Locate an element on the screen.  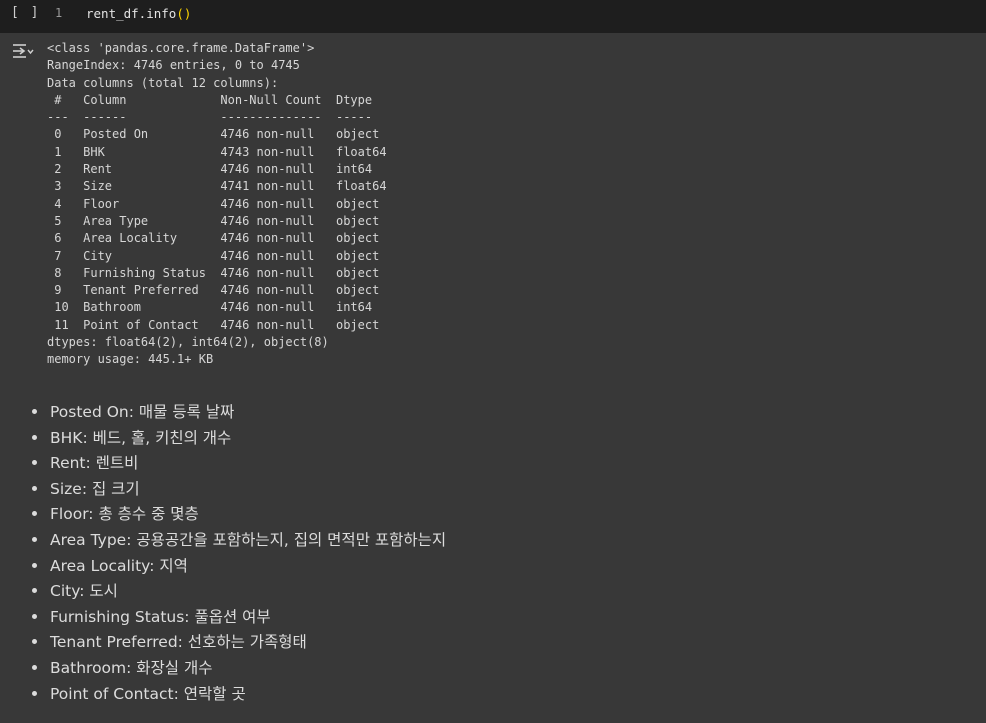
code-cell: [ ] 1 rent_df.info() is located at coordinates (493, 16).